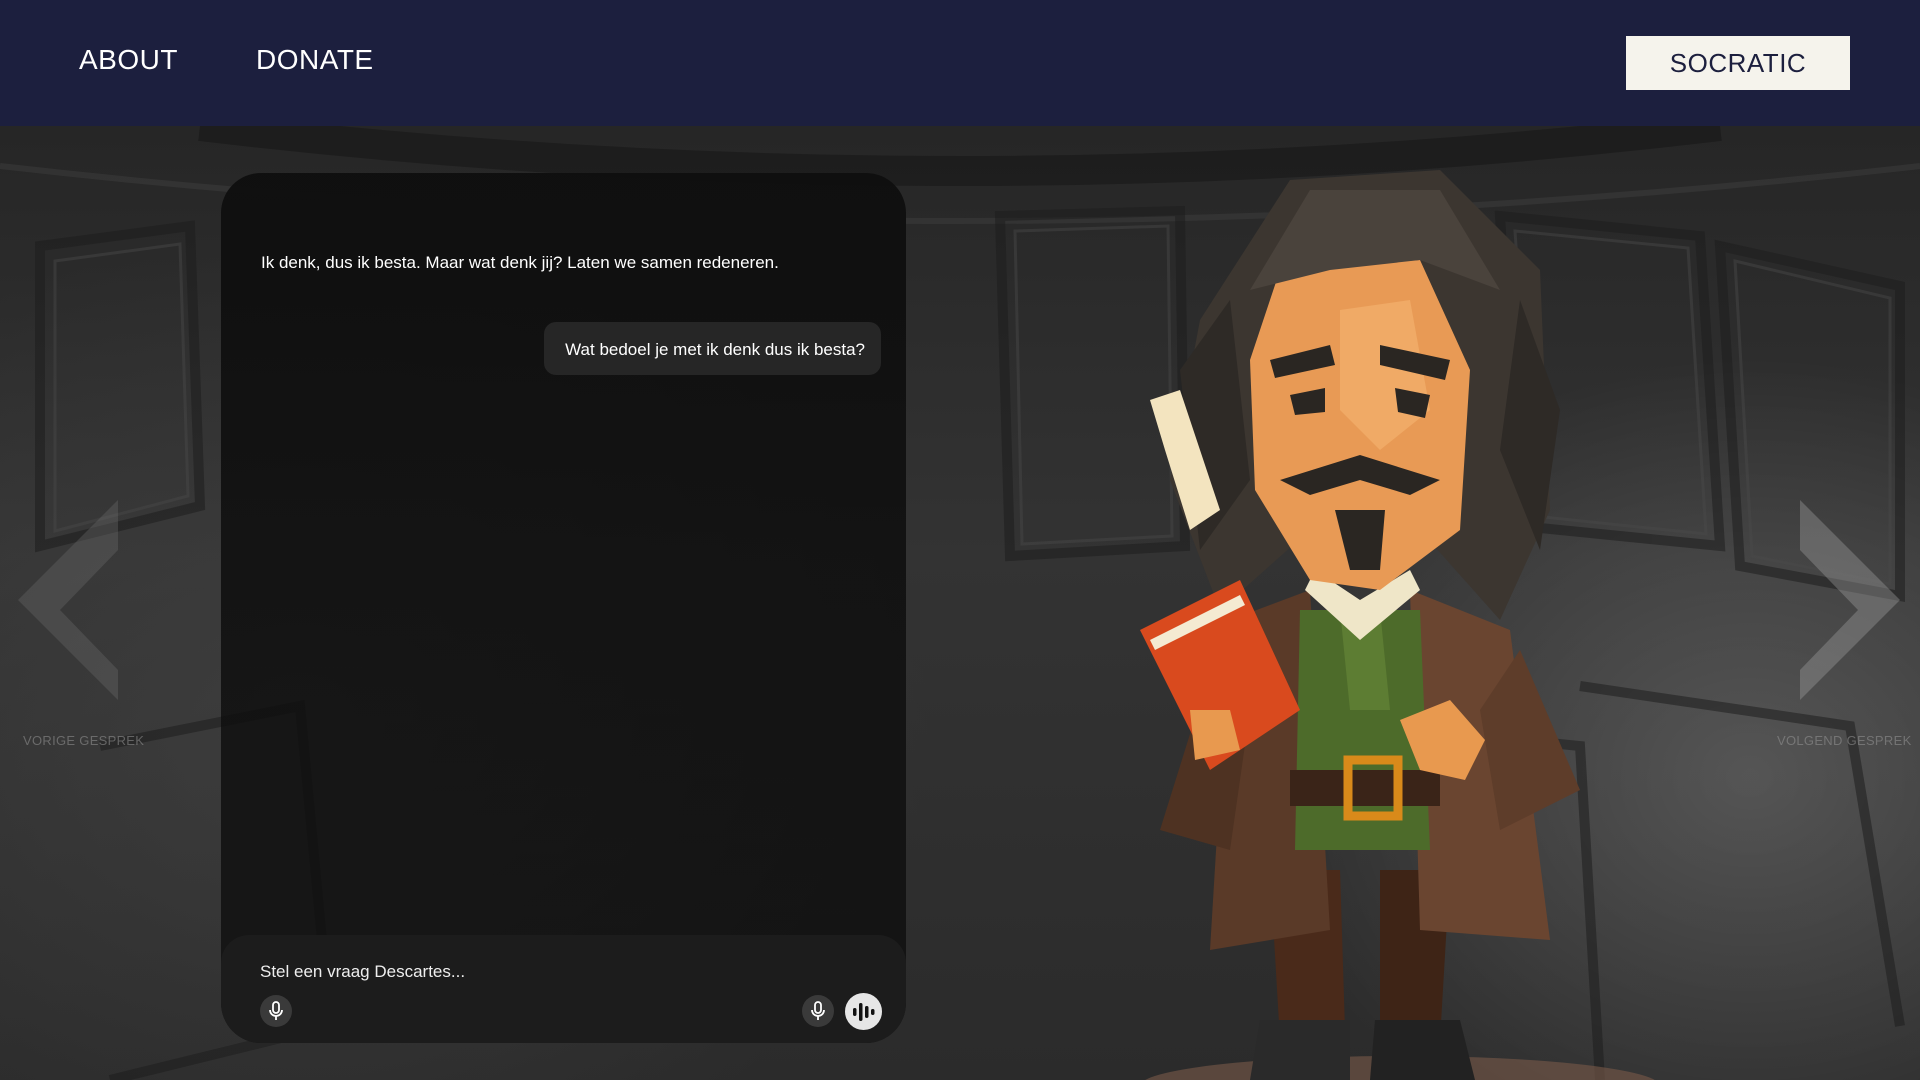 The width and height of the screenshot is (1920, 1080). I want to click on microphone-button-right, so click(818, 1011).